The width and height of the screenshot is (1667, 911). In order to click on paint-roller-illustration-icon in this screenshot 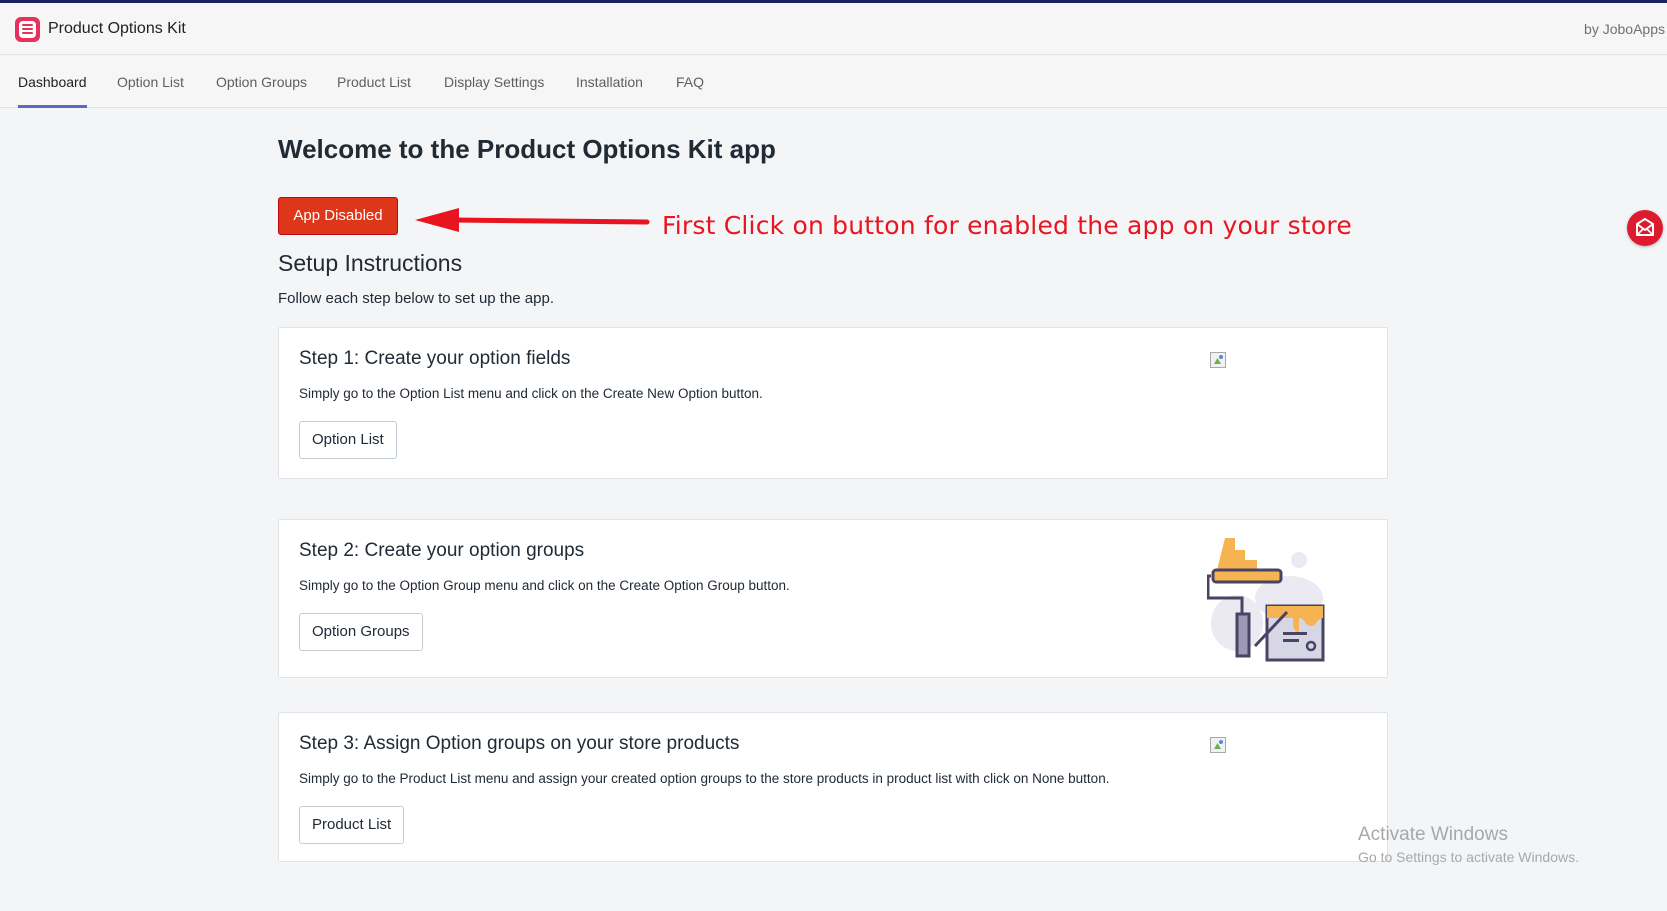, I will do `click(1266, 600)`.